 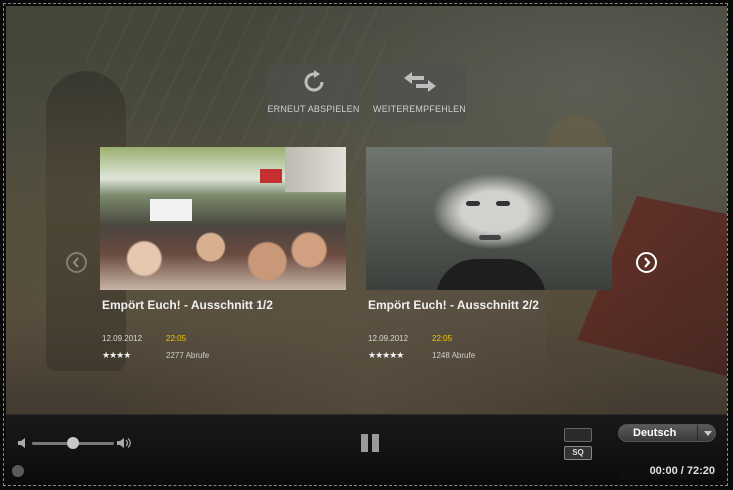 What do you see at coordinates (313, 93) in the screenshot?
I see `replay-button: ERNEUT ABSPIELEN` at bounding box center [313, 93].